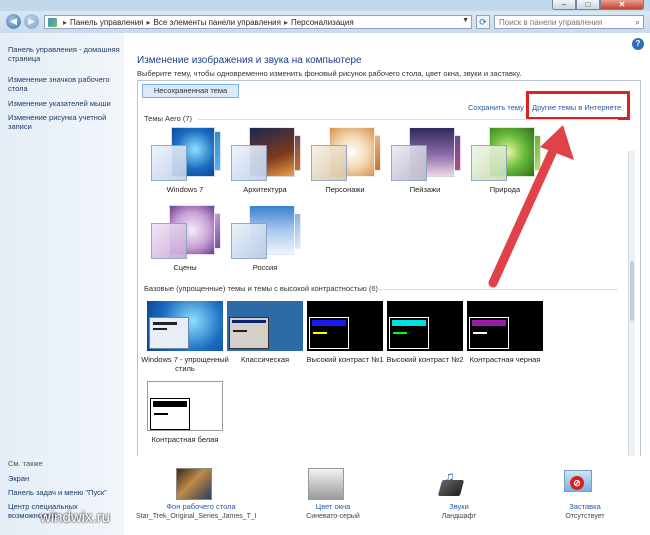 The height and width of the screenshot is (535, 650). I want to click on theme-preview-landscapes, so click(425, 154).